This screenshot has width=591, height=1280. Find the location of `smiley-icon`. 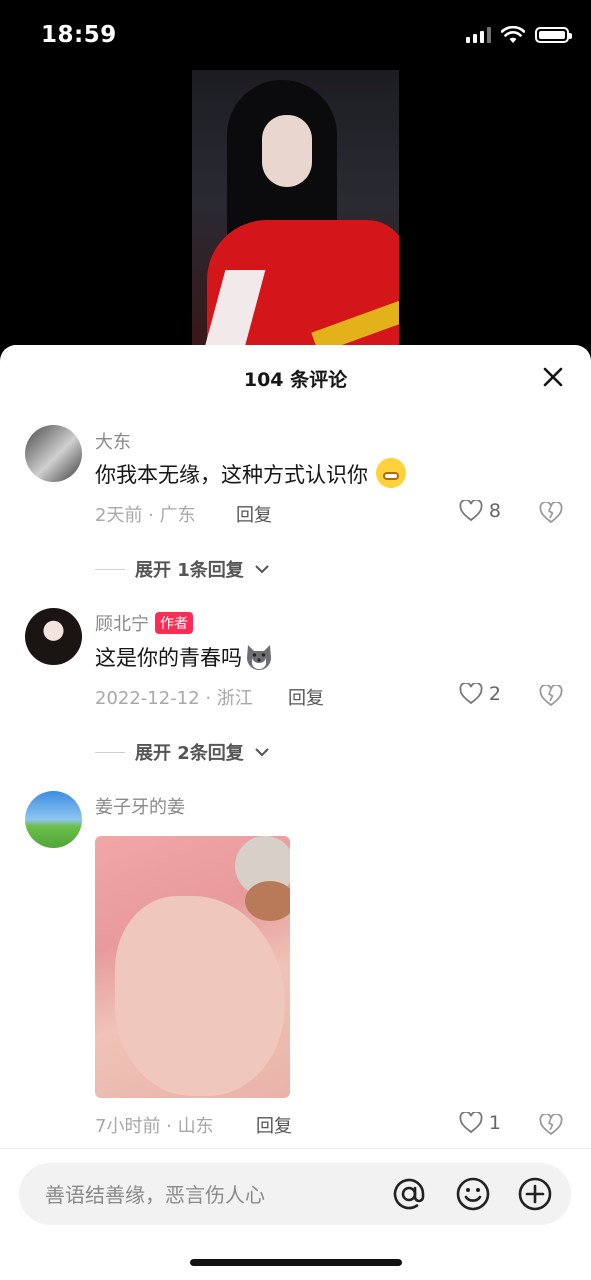

smiley-icon is located at coordinates (473, 1194).